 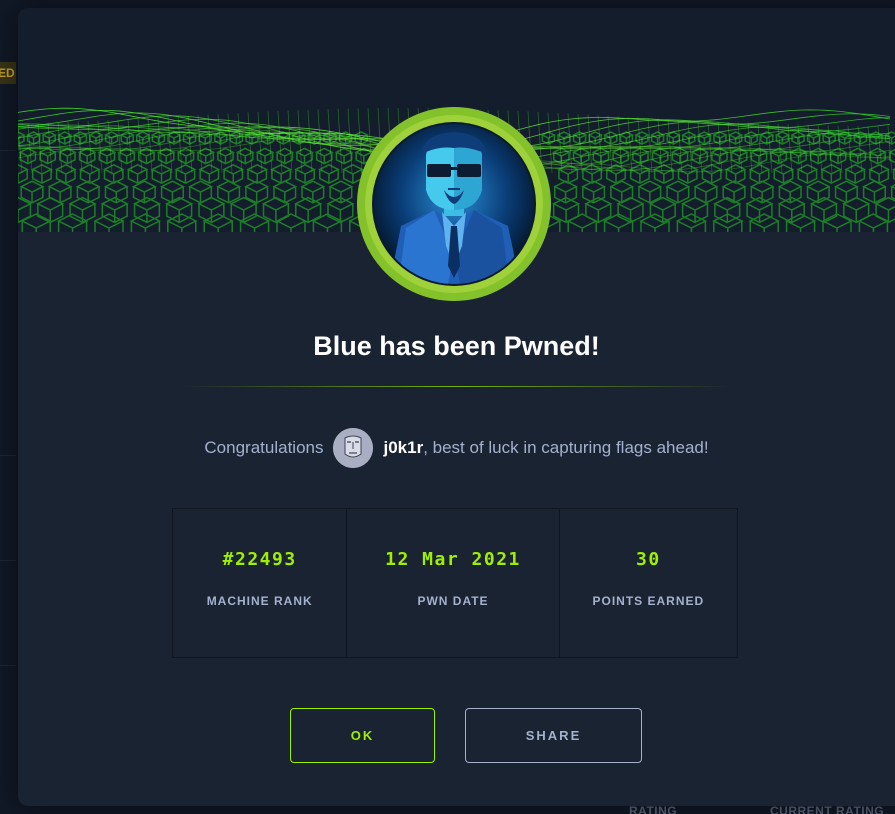 I want to click on points-earned-value: 30, so click(x=648, y=559).